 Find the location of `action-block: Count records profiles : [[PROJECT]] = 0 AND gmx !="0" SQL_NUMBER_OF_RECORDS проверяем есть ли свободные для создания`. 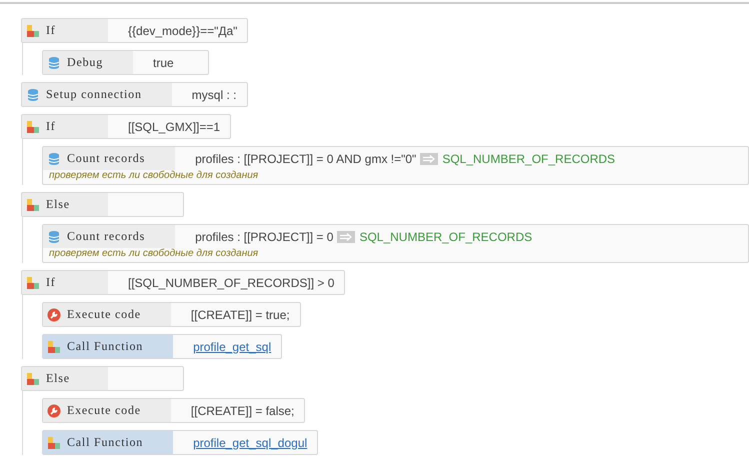

action-block: Count records profiles : [[PROJECT]] = 0 AND gmx !="0" SQL_NUMBER_OF_RECORDS проверяем есть ли свободные для создания is located at coordinates (395, 165).